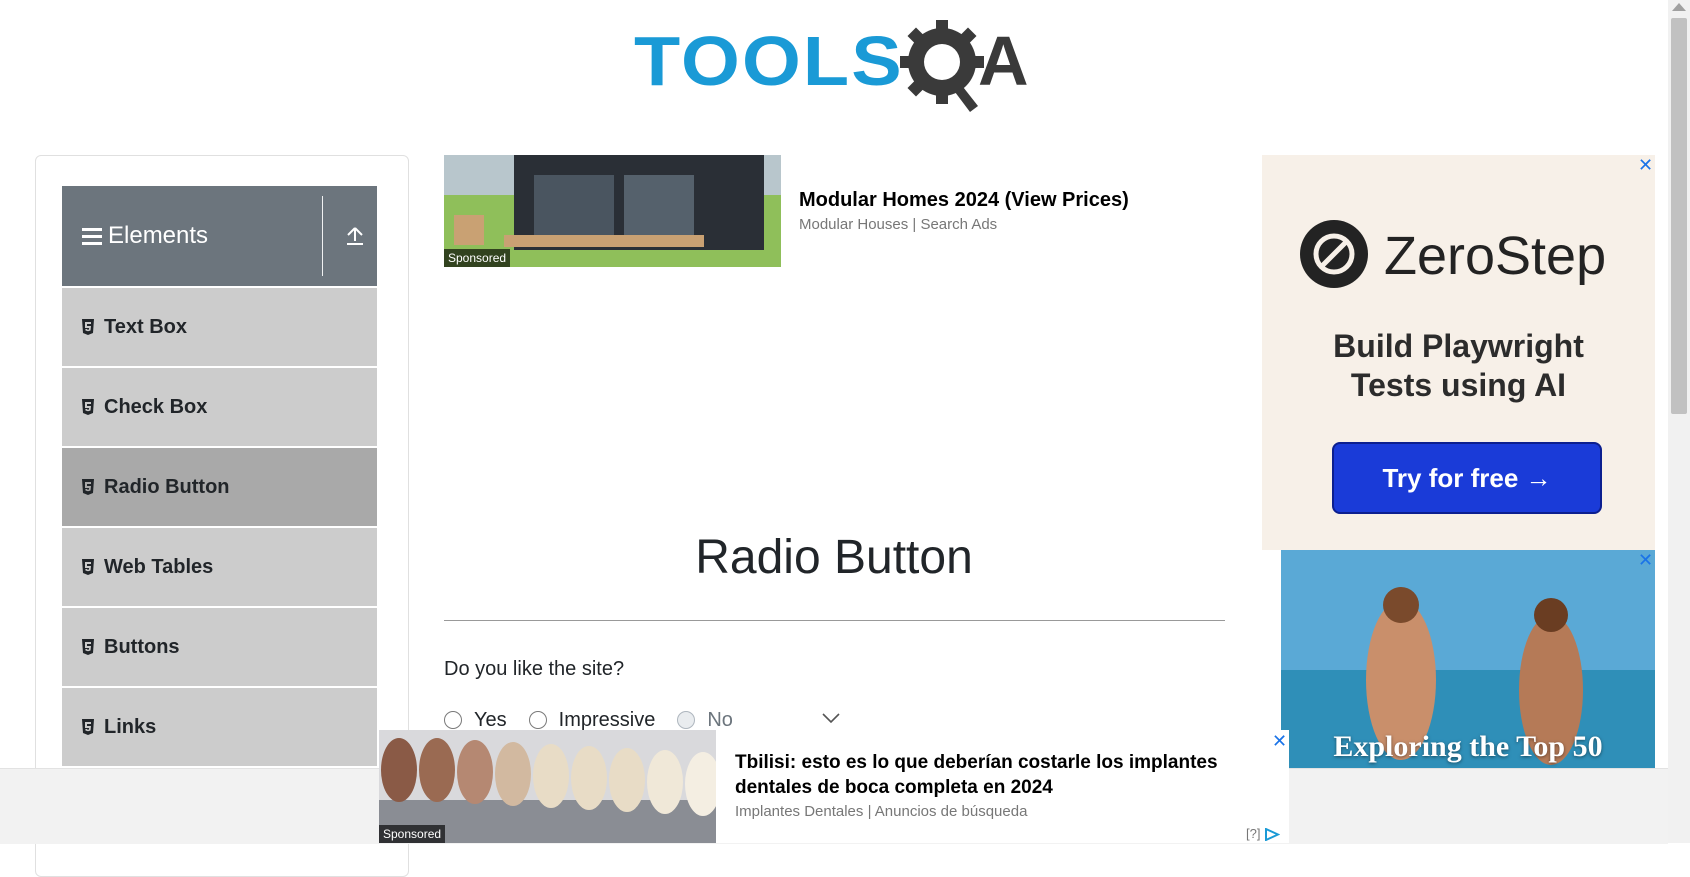 The height and width of the screenshot is (877, 1690). I want to click on ad-top-source: Modular Houses | Search Ads, so click(898, 224).